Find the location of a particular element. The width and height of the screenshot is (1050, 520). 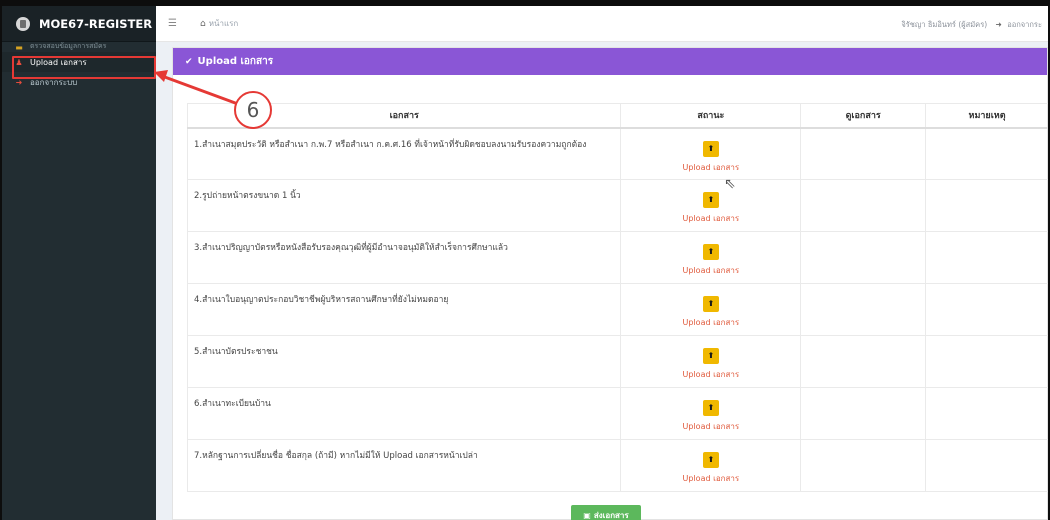

document-name: 5.สำเนาบัตรประชาชน is located at coordinates (404, 361).